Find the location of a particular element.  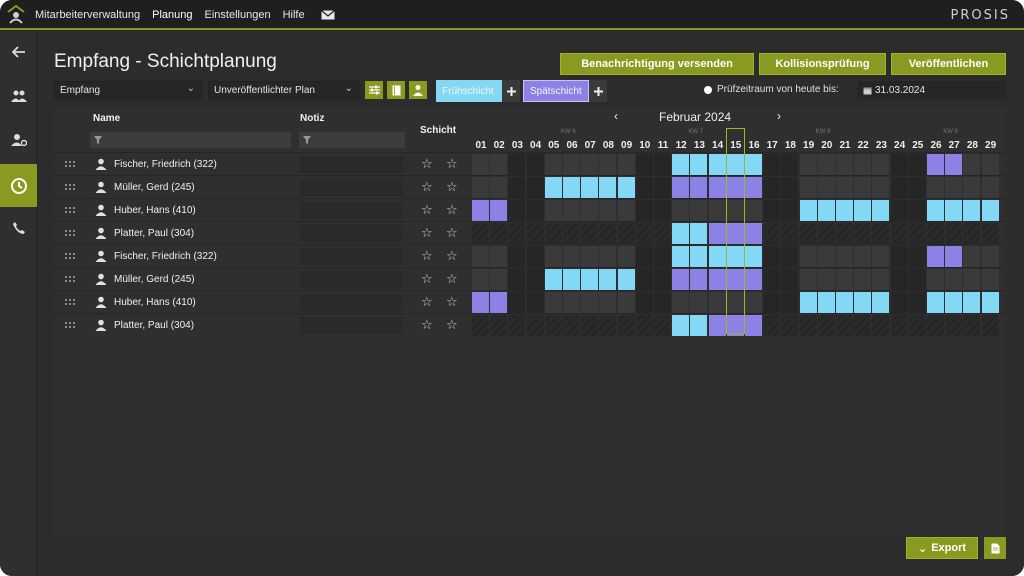

day-header-02: 02 is located at coordinates (499, 145).